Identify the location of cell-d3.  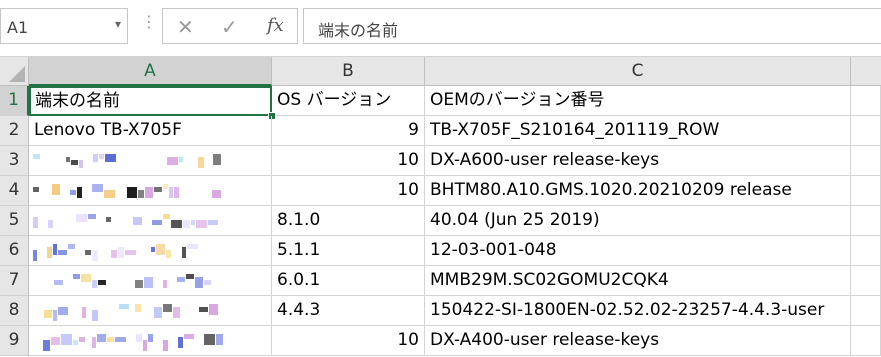
(866, 161).